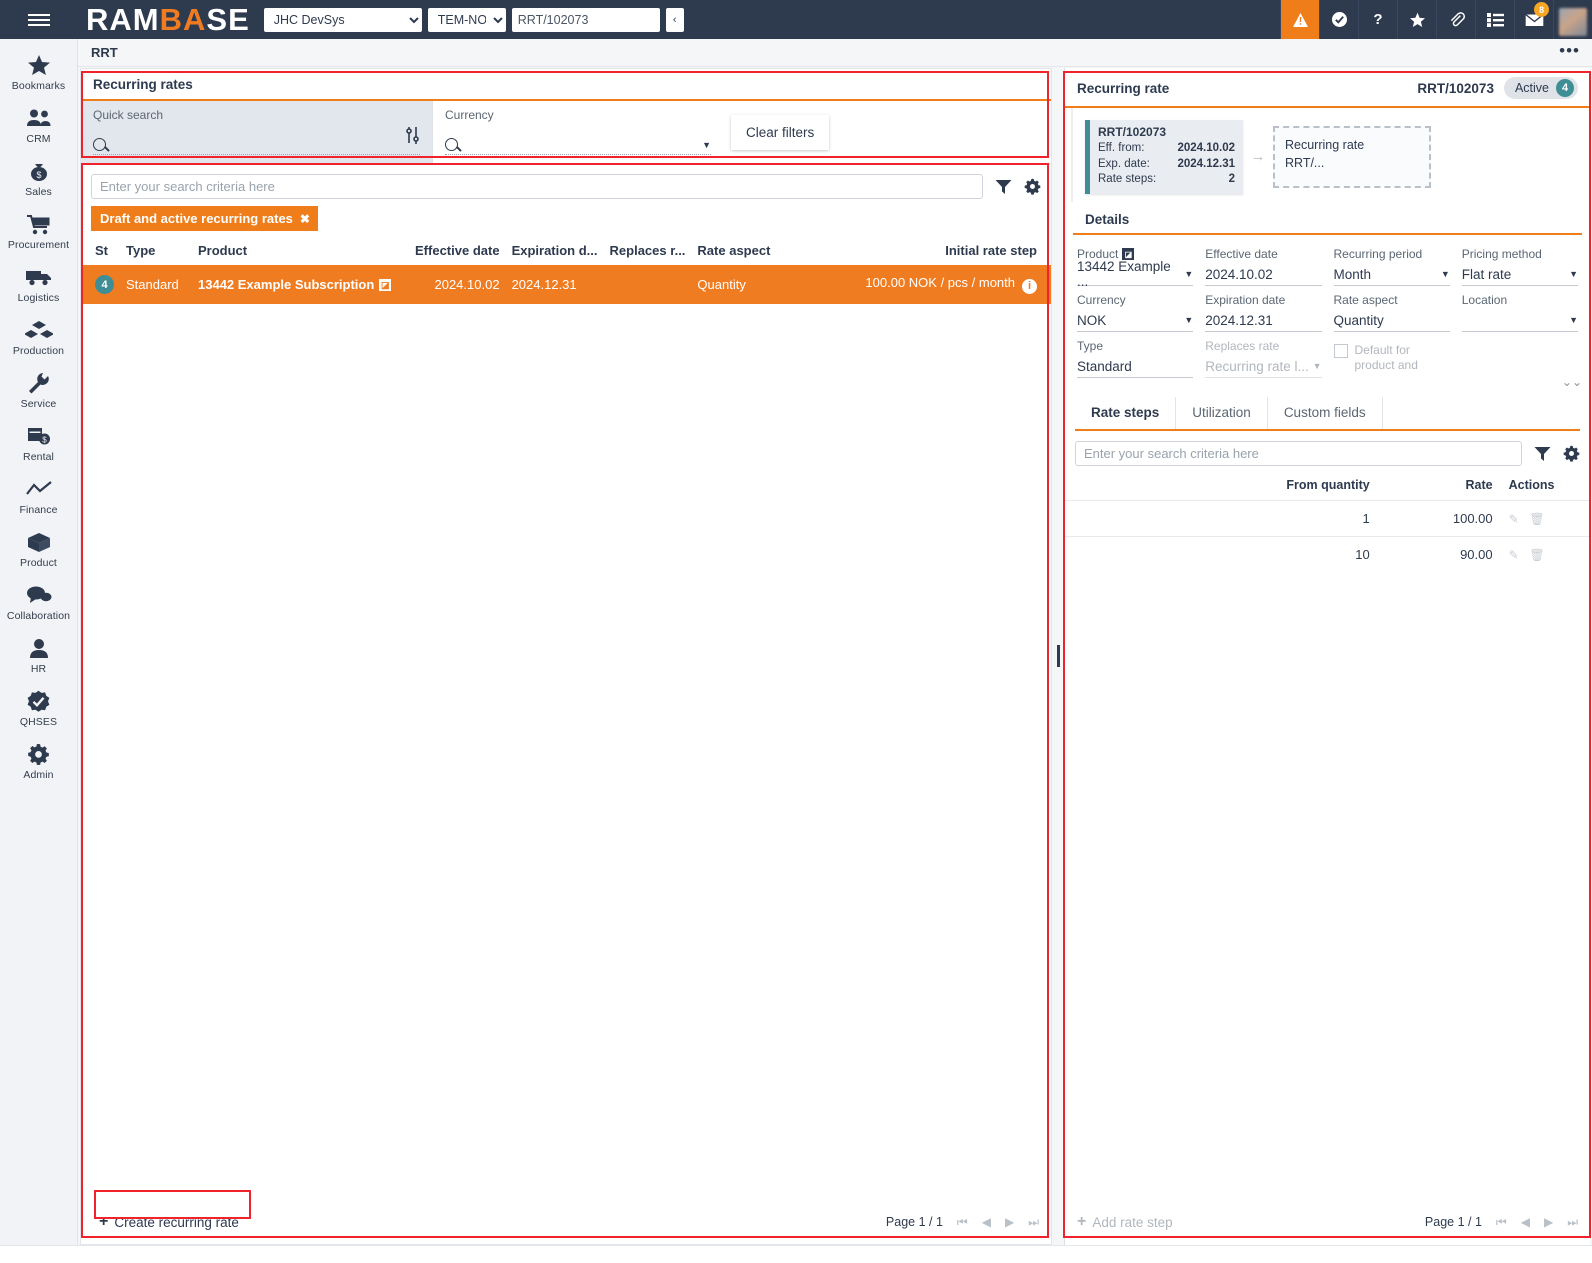 The image size is (1592, 1263). Describe the element at coordinates (1572, 19) in the screenshot. I see `user-avatar` at that location.